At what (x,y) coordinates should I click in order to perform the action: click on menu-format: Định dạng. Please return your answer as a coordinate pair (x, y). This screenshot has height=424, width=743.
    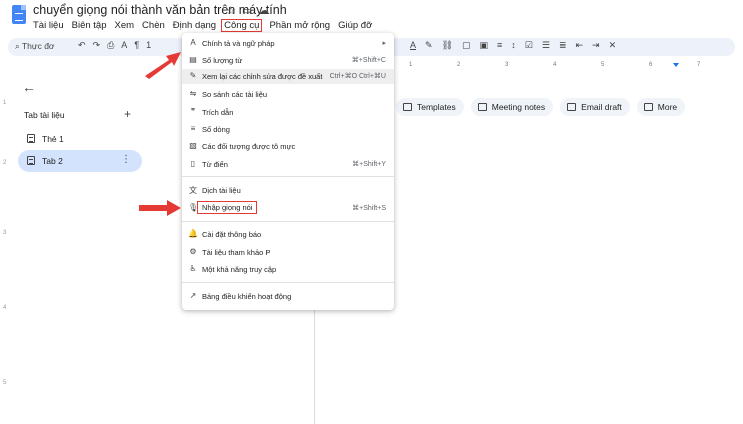
    Looking at the image, I should click on (194, 25).